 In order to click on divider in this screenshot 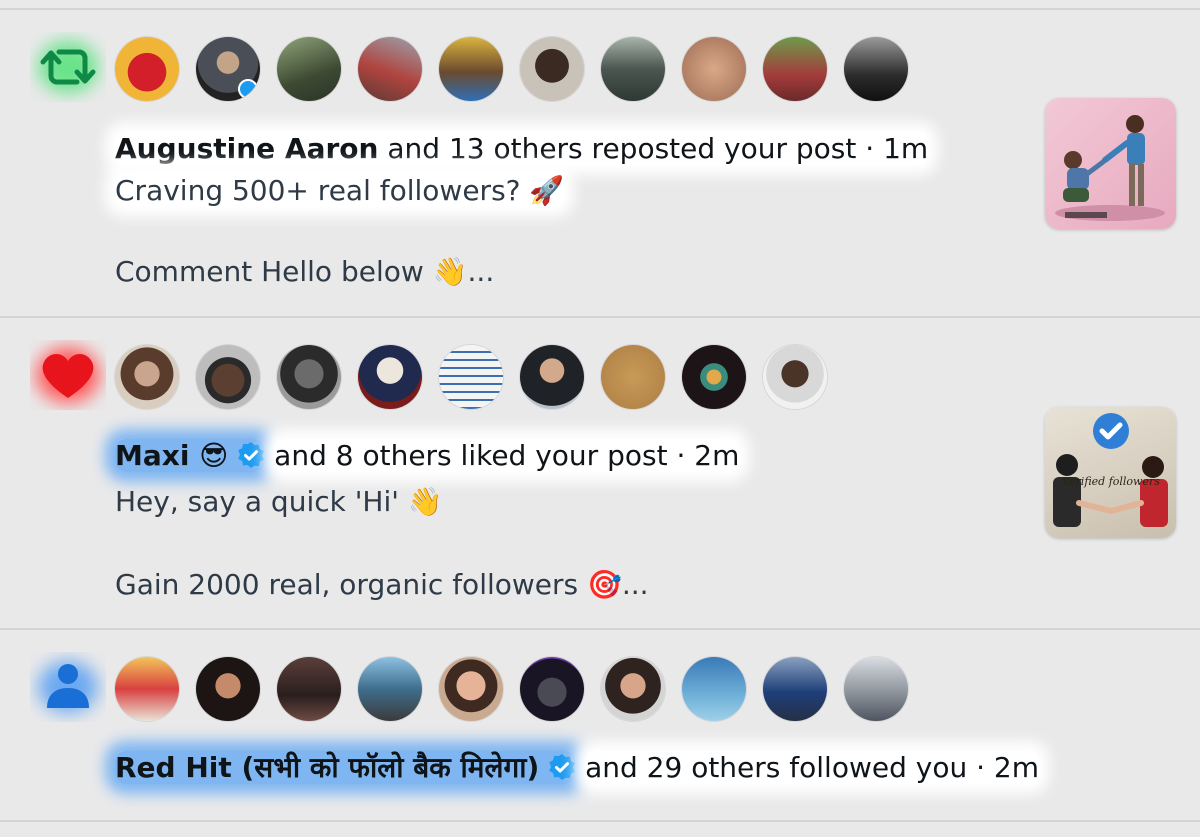, I will do `click(600, 821)`.